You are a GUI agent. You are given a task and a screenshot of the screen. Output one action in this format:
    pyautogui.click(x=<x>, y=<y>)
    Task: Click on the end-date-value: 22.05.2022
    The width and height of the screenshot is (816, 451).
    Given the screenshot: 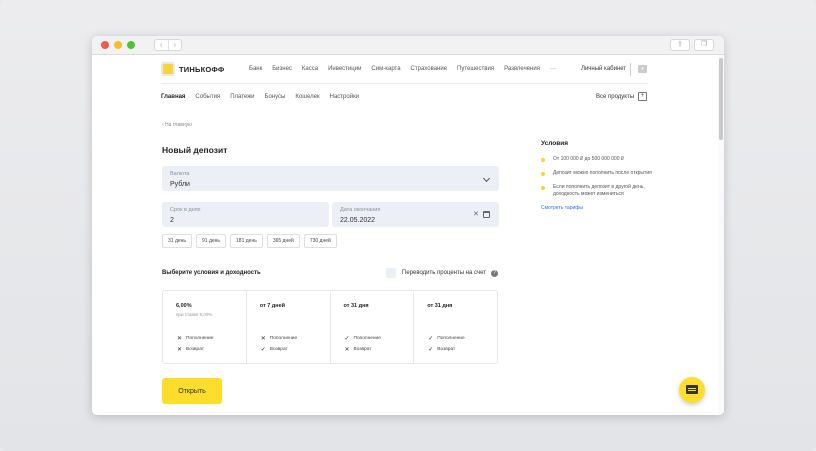 What is the action you would take?
    pyautogui.click(x=358, y=220)
    